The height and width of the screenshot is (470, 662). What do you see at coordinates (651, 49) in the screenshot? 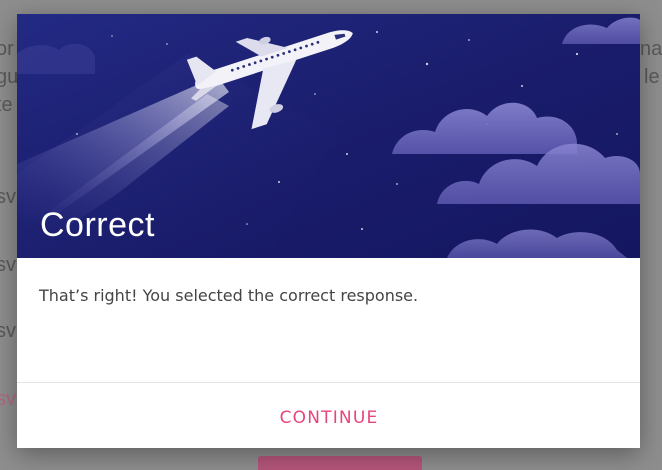
I see `background-text-fragment: na` at bounding box center [651, 49].